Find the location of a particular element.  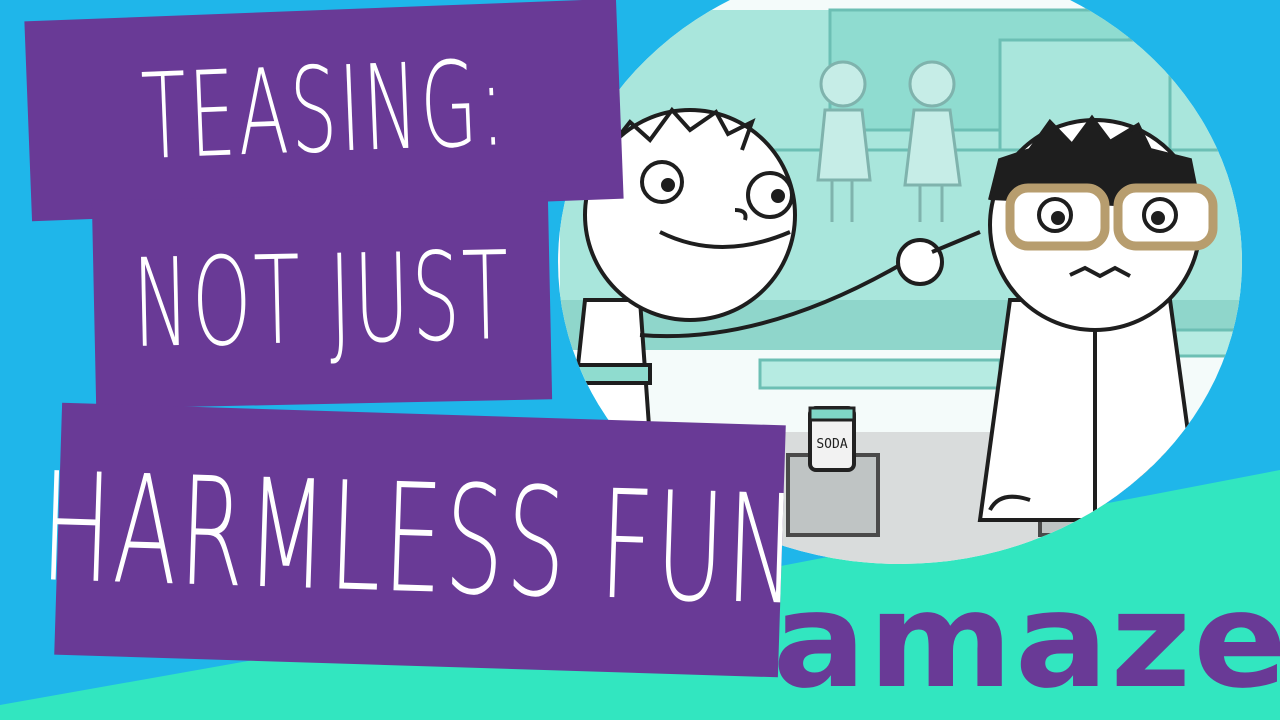

amaze-logo: amaze is located at coordinates (1026, 641).